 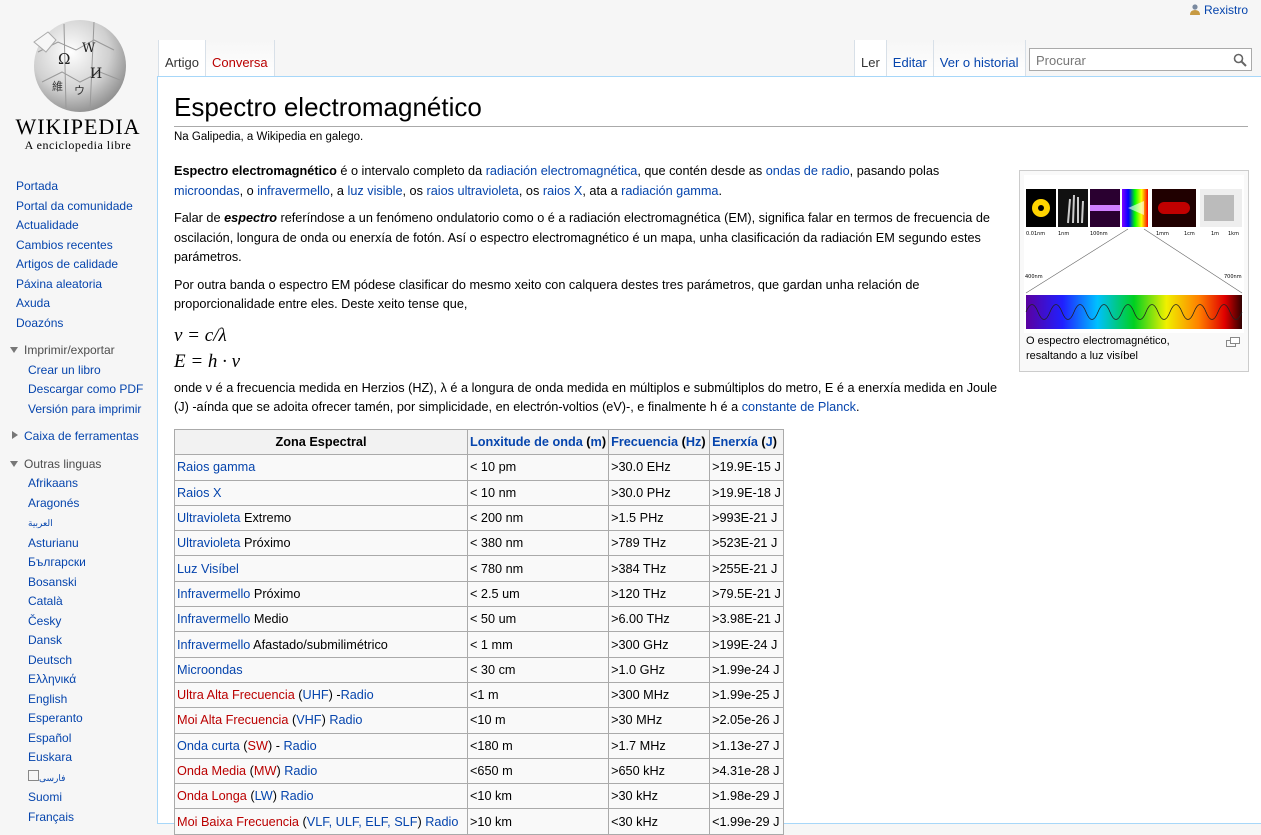 What do you see at coordinates (78, 351) in the screenshot?
I see `print-export-header: Imprimir/exportar` at bounding box center [78, 351].